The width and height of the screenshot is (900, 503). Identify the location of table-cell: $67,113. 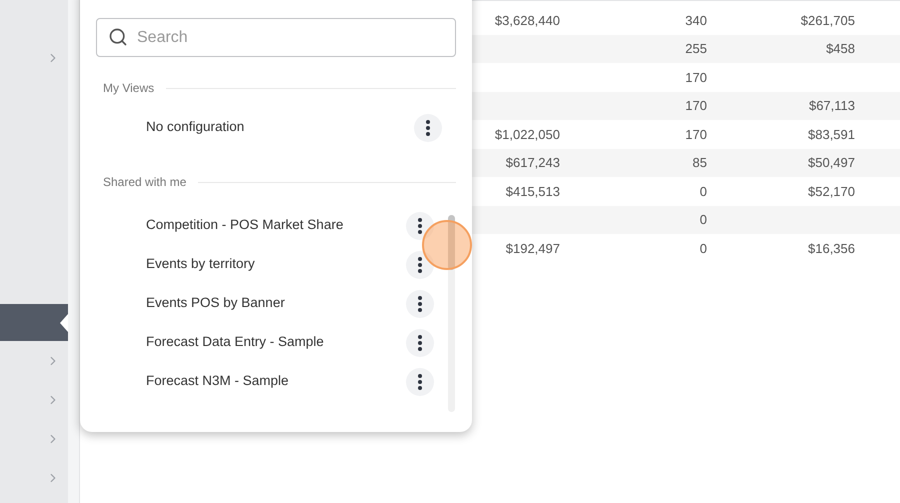
(831, 105).